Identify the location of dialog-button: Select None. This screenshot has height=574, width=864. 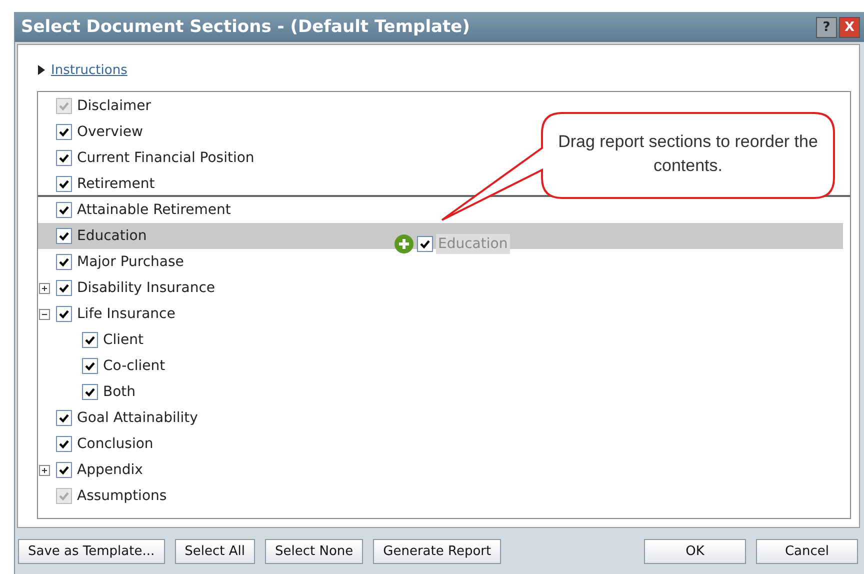
(314, 551).